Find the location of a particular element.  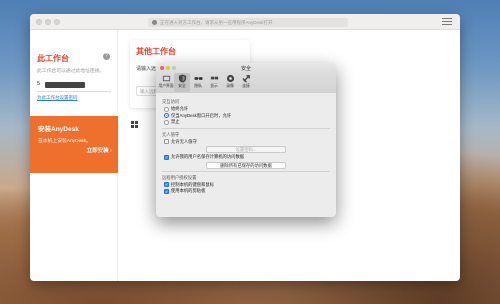

this-desk-title: 此工作台 is located at coordinates (53, 58).